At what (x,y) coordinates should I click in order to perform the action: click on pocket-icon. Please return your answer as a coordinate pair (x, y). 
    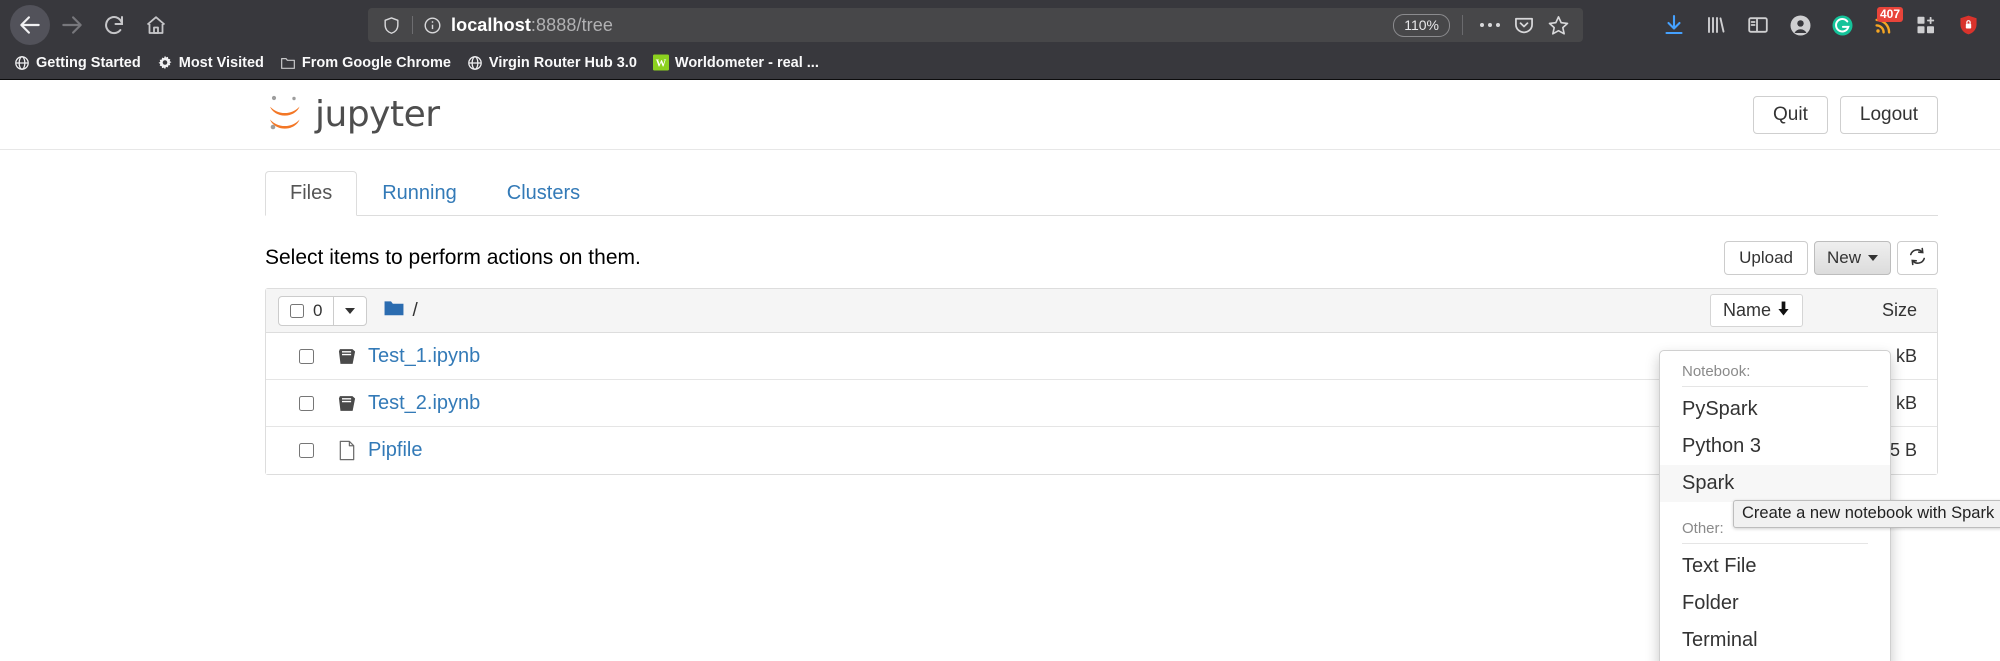
    Looking at the image, I should click on (1524, 25).